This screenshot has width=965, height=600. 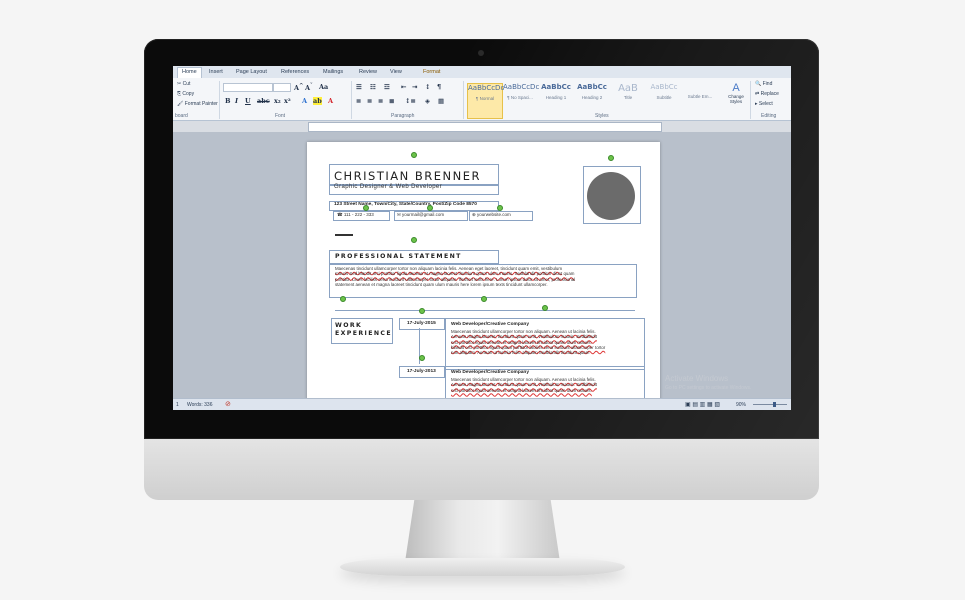 What do you see at coordinates (380, 101) in the screenshot?
I see `align-right-icon: ≡` at bounding box center [380, 101].